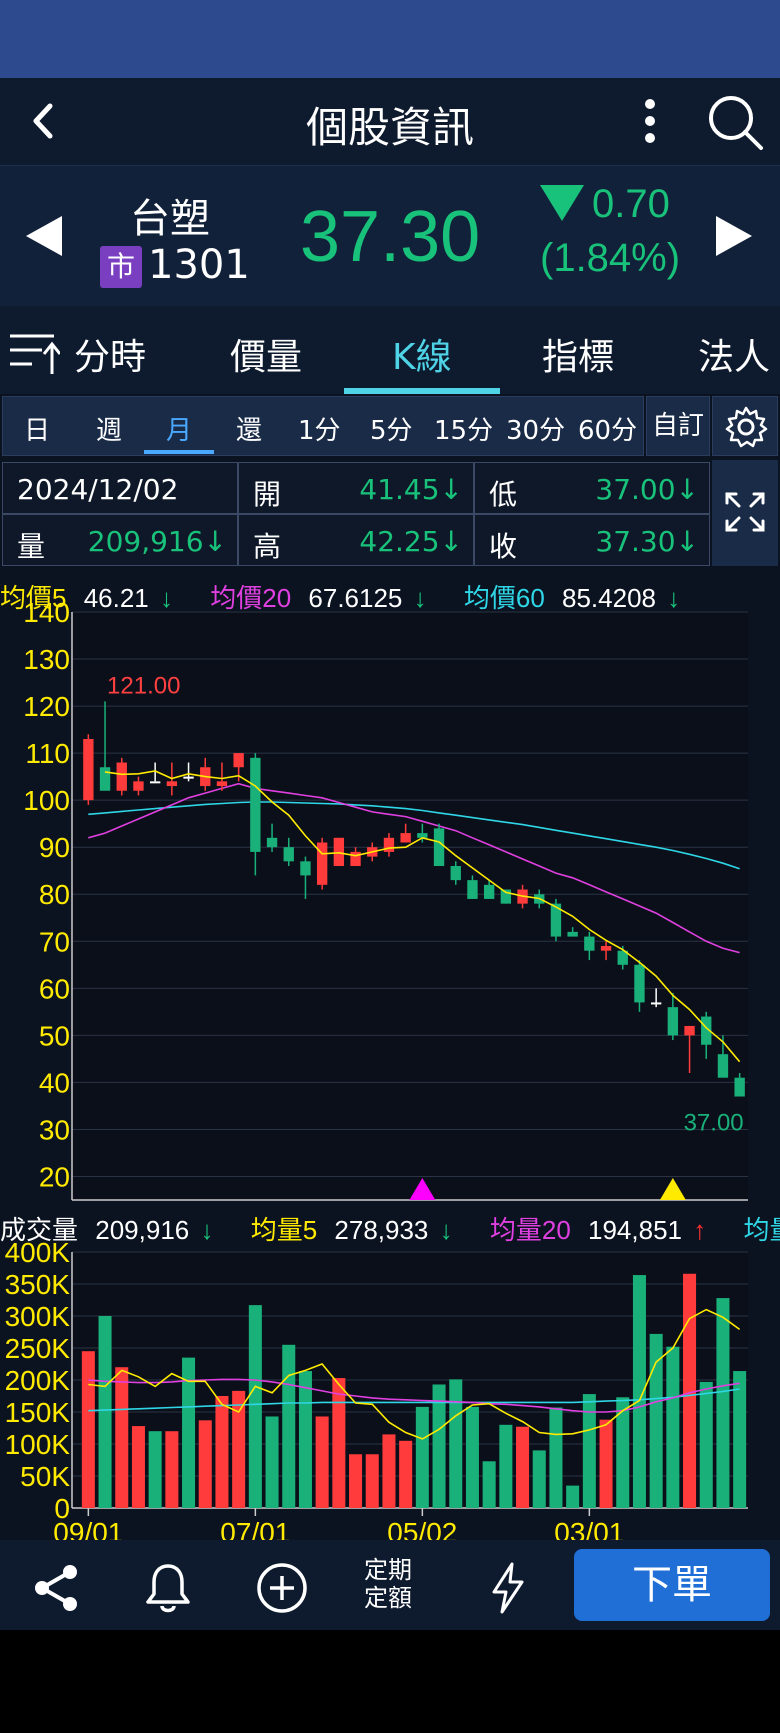 This screenshot has width=780, height=1733. I want to click on price-tick-label: 30, so click(54, 1129).